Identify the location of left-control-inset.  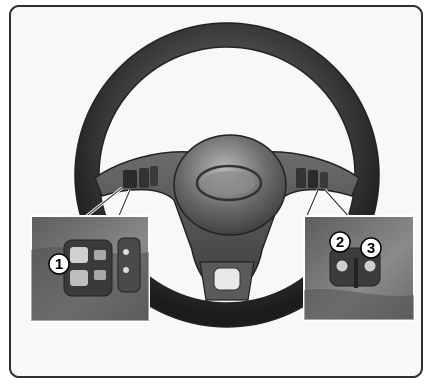
(90, 268).